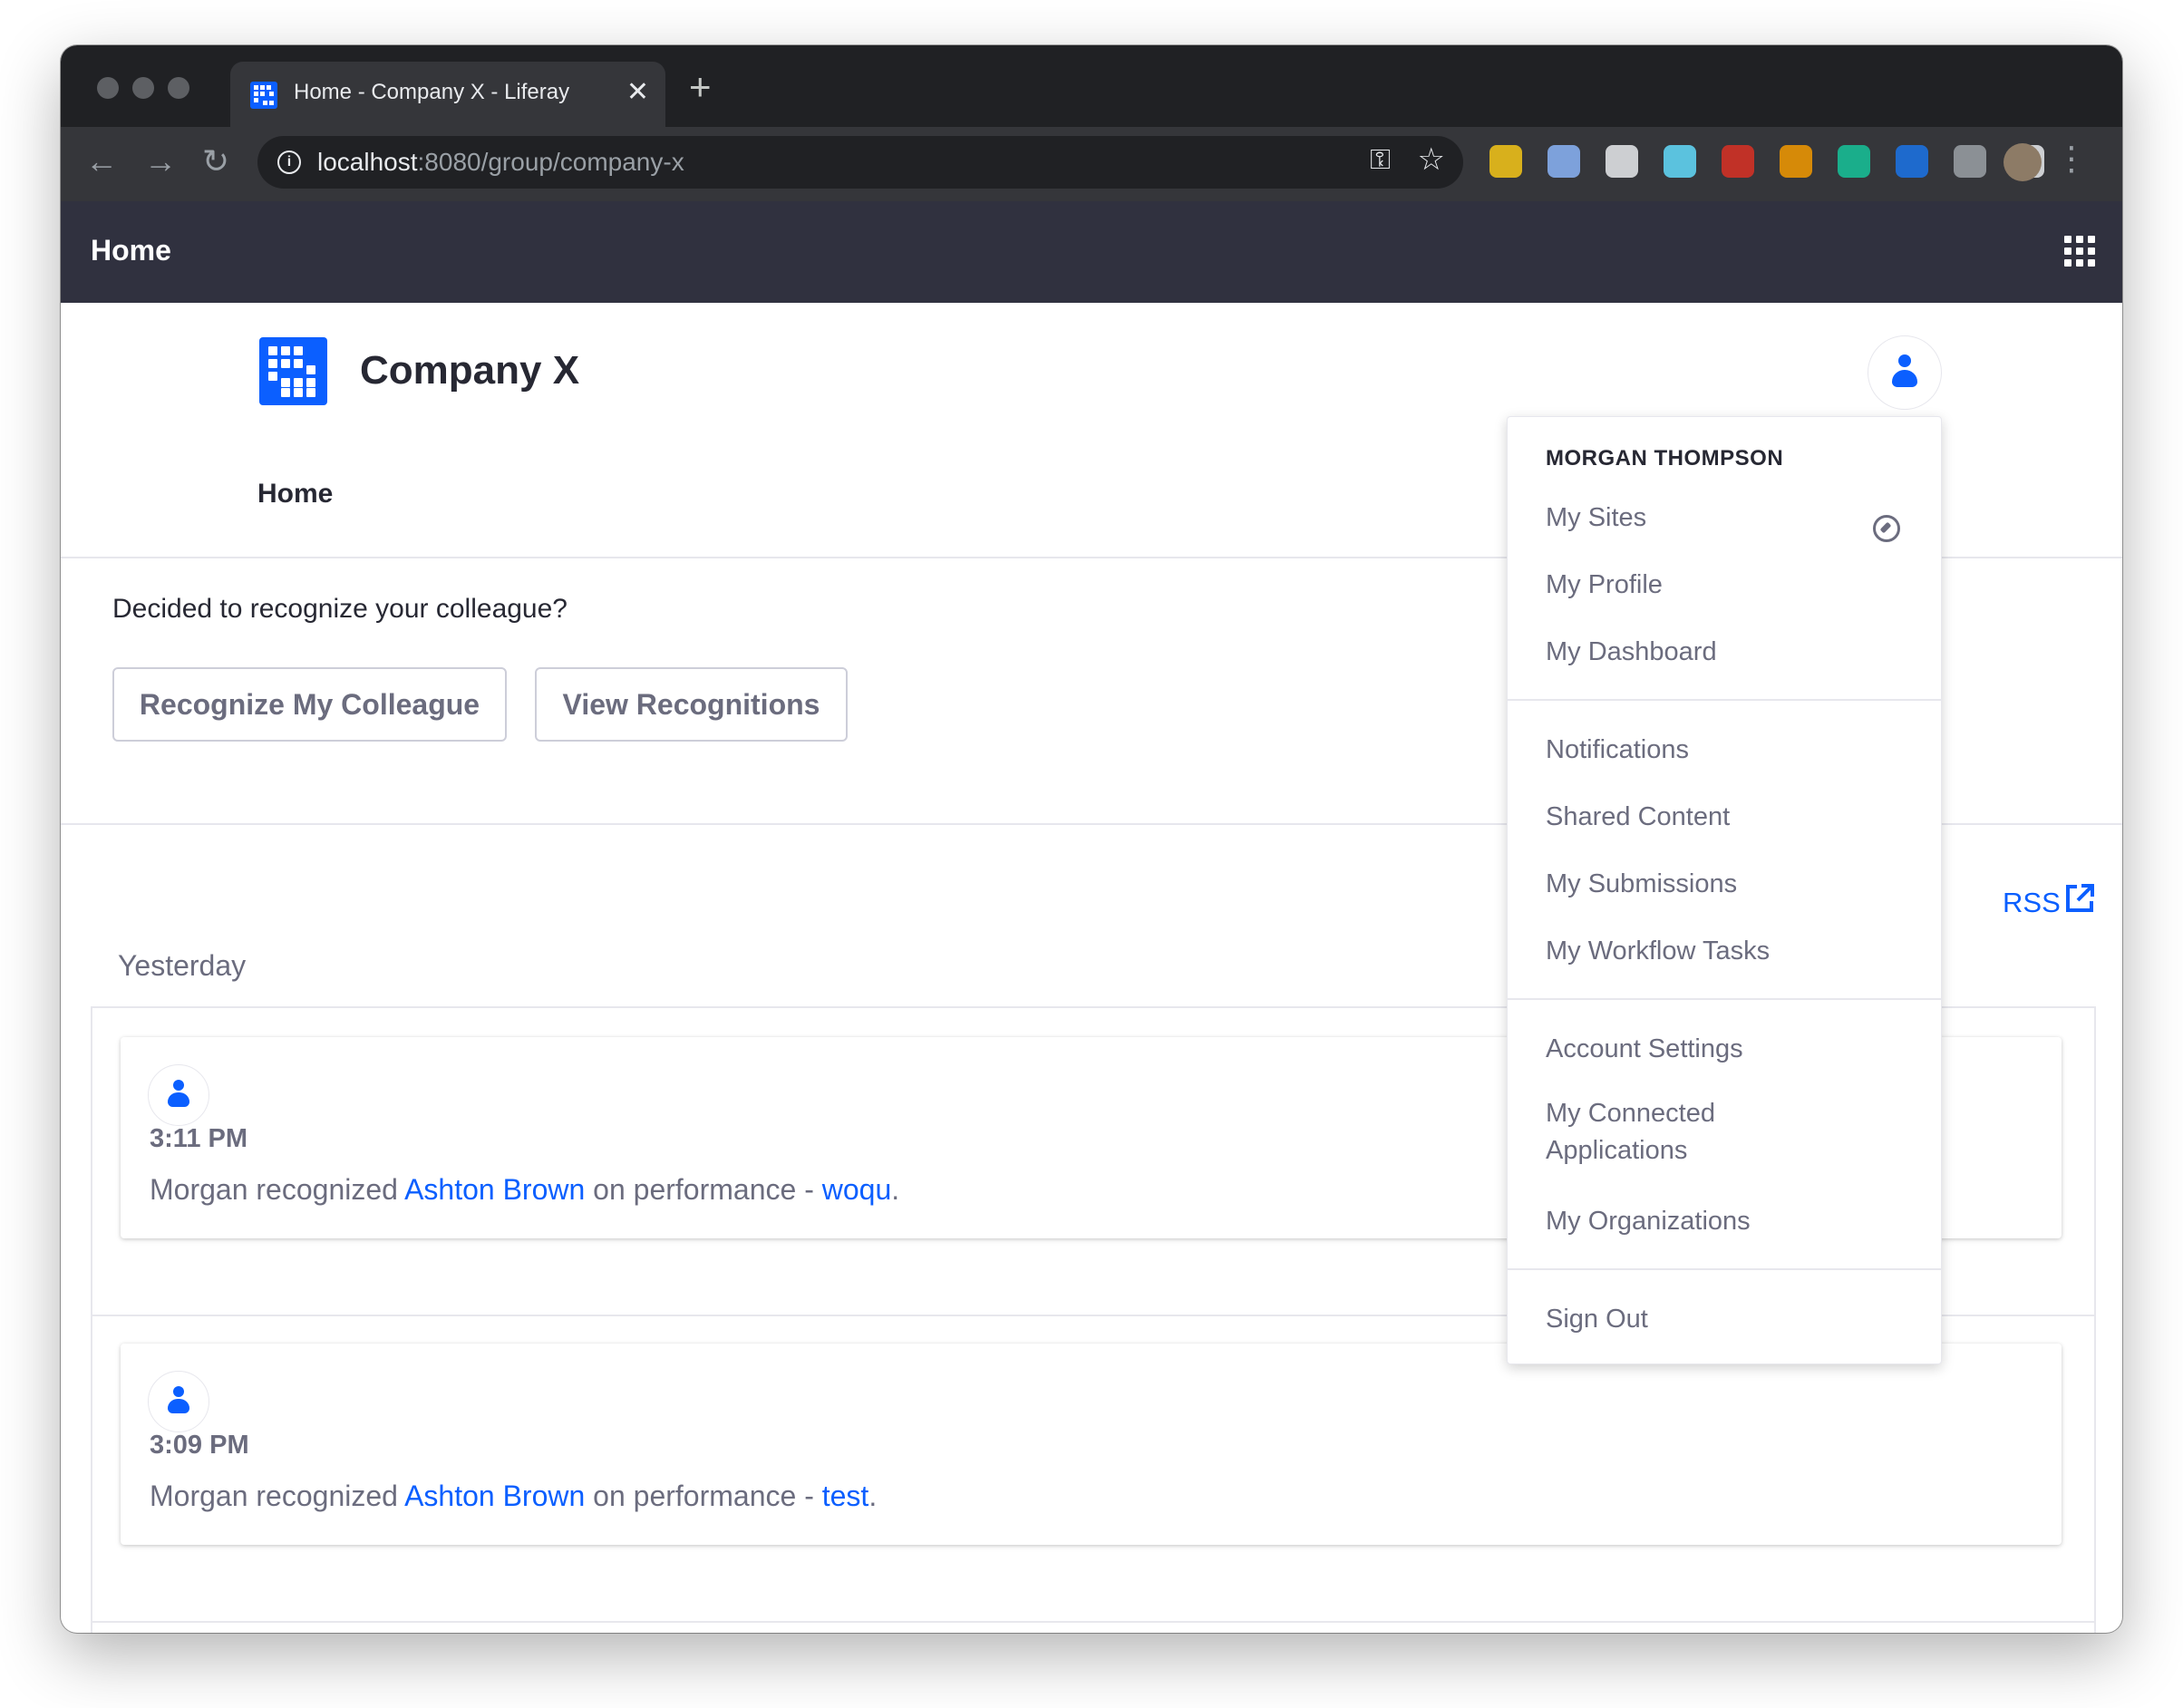 The height and width of the screenshot is (1708, 2183). What do you see at coordinates (1596, 518) in the screenshot?
I see `menu-item-my-sites: My Sites` at bounding box center [1596, 518].